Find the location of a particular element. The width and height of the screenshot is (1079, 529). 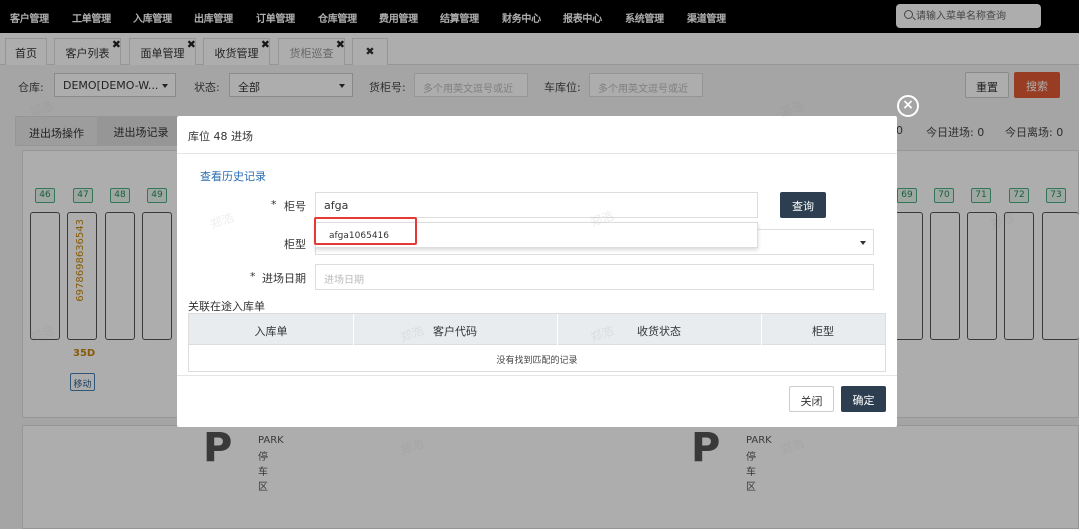

related-orders-table: 入库单 客户代码 收货状态 柜型 没有找到匹配的记录 is located at coordinates (537, 342).